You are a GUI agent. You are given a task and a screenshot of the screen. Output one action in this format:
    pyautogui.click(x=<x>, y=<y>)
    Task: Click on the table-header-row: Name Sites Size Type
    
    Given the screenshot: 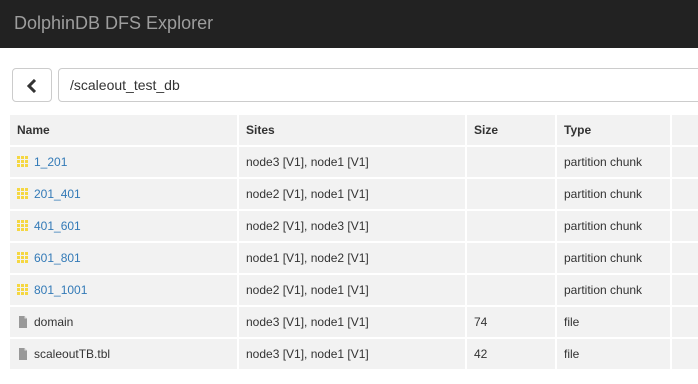 What is the action you would take?
    pyautogui.click(x=353, y=130)
    